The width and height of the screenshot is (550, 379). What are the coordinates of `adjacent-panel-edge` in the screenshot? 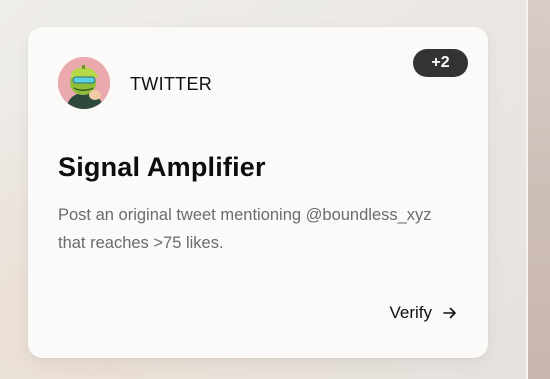 It's located at (538, 189).